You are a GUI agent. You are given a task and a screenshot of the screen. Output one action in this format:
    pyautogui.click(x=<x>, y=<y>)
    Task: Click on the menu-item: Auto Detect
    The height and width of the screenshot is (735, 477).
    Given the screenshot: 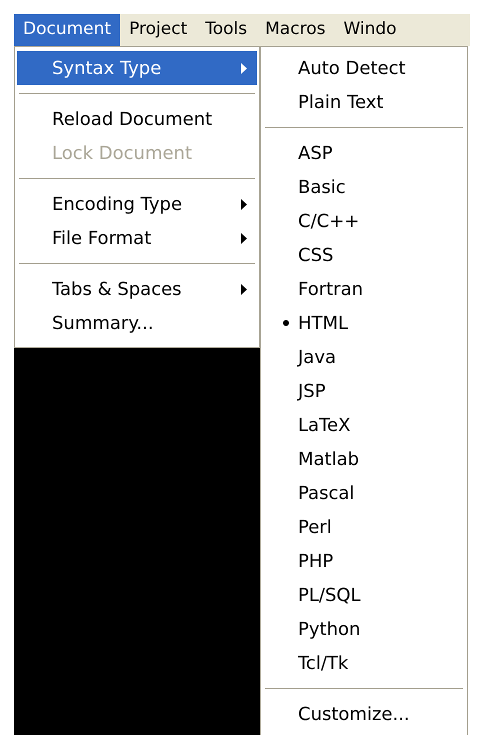 What is the action you would take?
    pyautogui.click(x=364, y=68)
    